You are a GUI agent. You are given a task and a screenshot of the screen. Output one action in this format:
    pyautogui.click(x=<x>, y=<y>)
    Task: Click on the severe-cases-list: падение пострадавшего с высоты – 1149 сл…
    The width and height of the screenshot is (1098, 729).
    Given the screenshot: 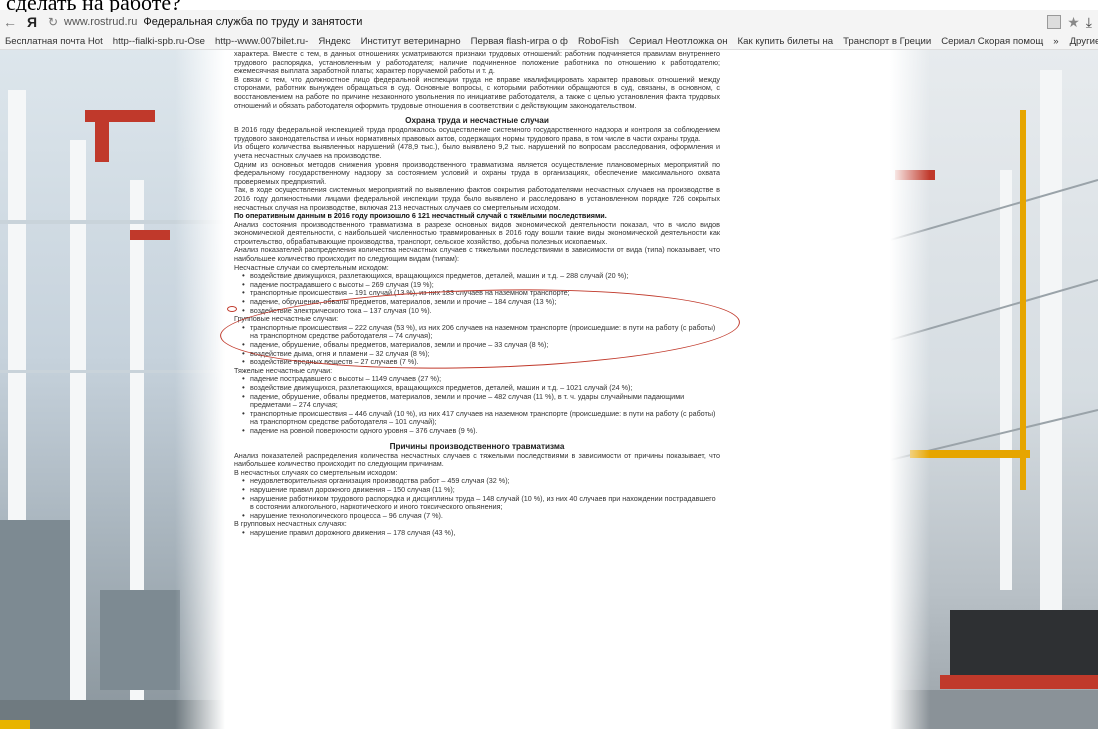 What is the action you would take?
    pyautogui.click(x=481, y=405)
    